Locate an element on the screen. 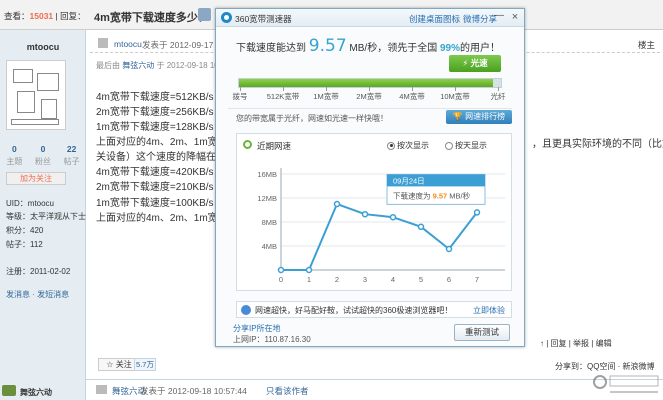 Image resolution: width=663 pixels, height=400 pixels. author-rank: 等级：太平洋观从下士 is located at coordinates (46, 216).